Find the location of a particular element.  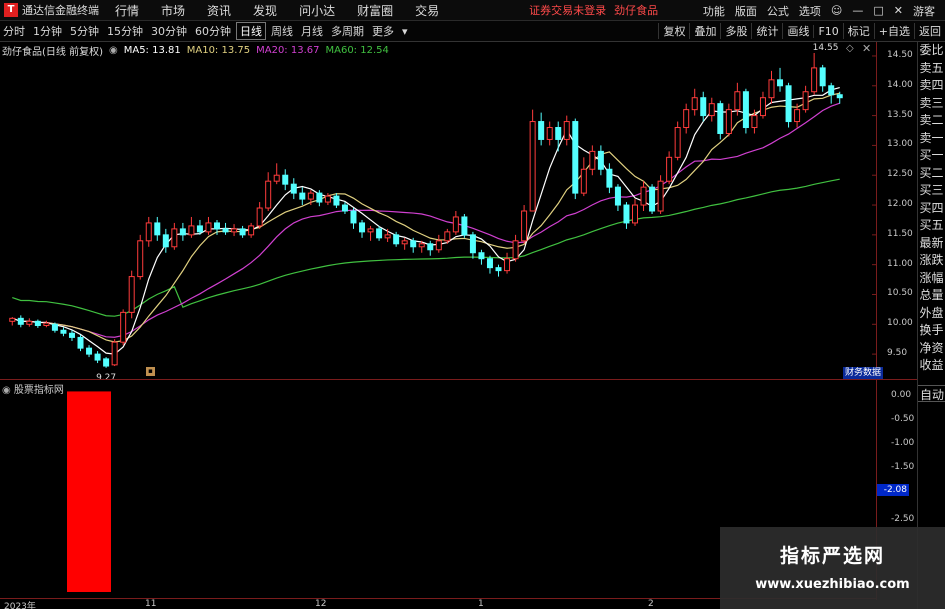

period-tab-1min: 1分钟 is located at coordinates (47, 31).